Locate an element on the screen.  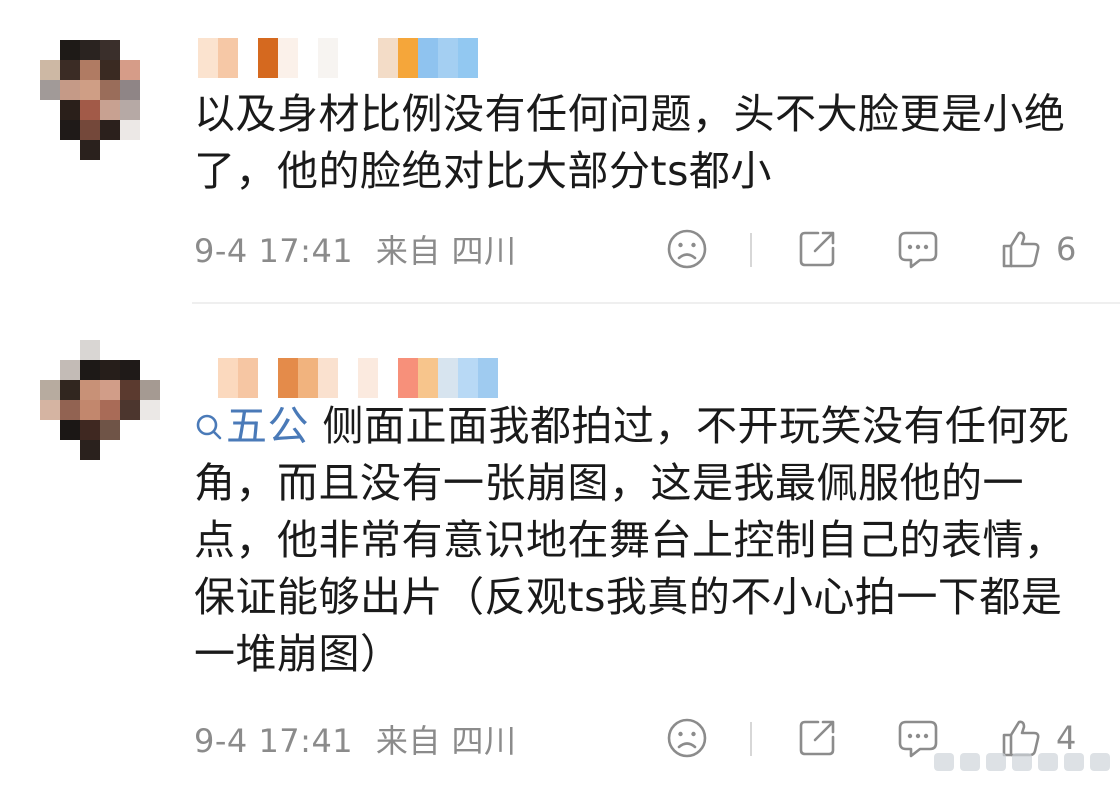
topic-link: 五公 is located at coordinates (251, 426).